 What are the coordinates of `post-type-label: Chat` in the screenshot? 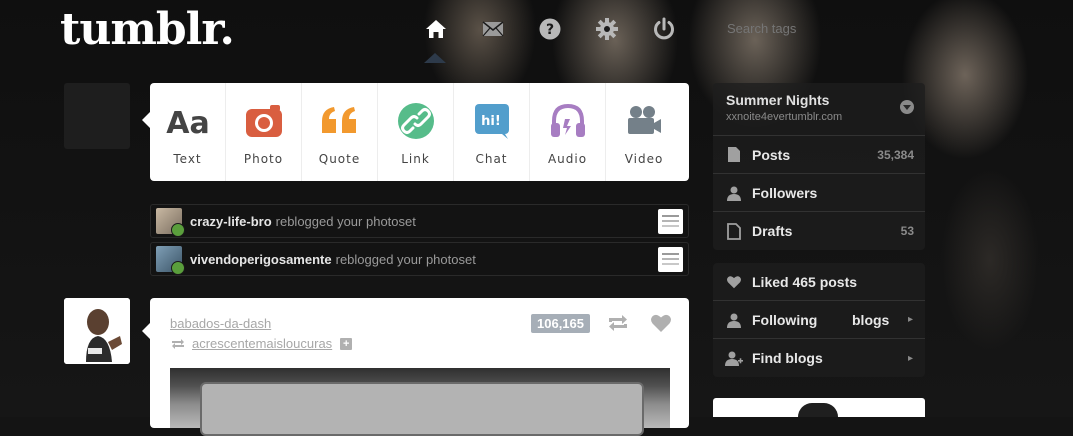 It's located at (491, 159).